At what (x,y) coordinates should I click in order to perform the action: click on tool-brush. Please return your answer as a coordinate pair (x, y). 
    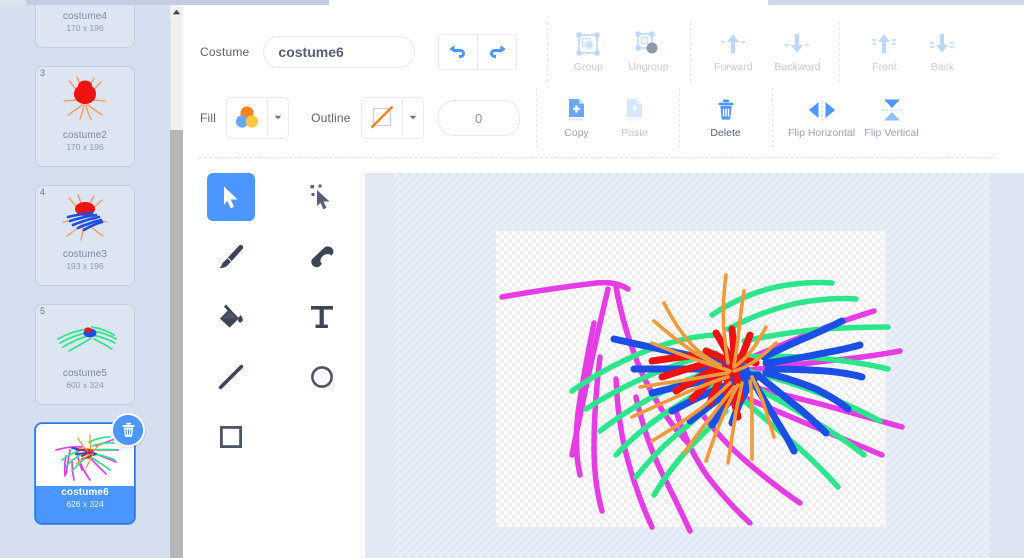
    Looking at the image, I should click on (231, 257).